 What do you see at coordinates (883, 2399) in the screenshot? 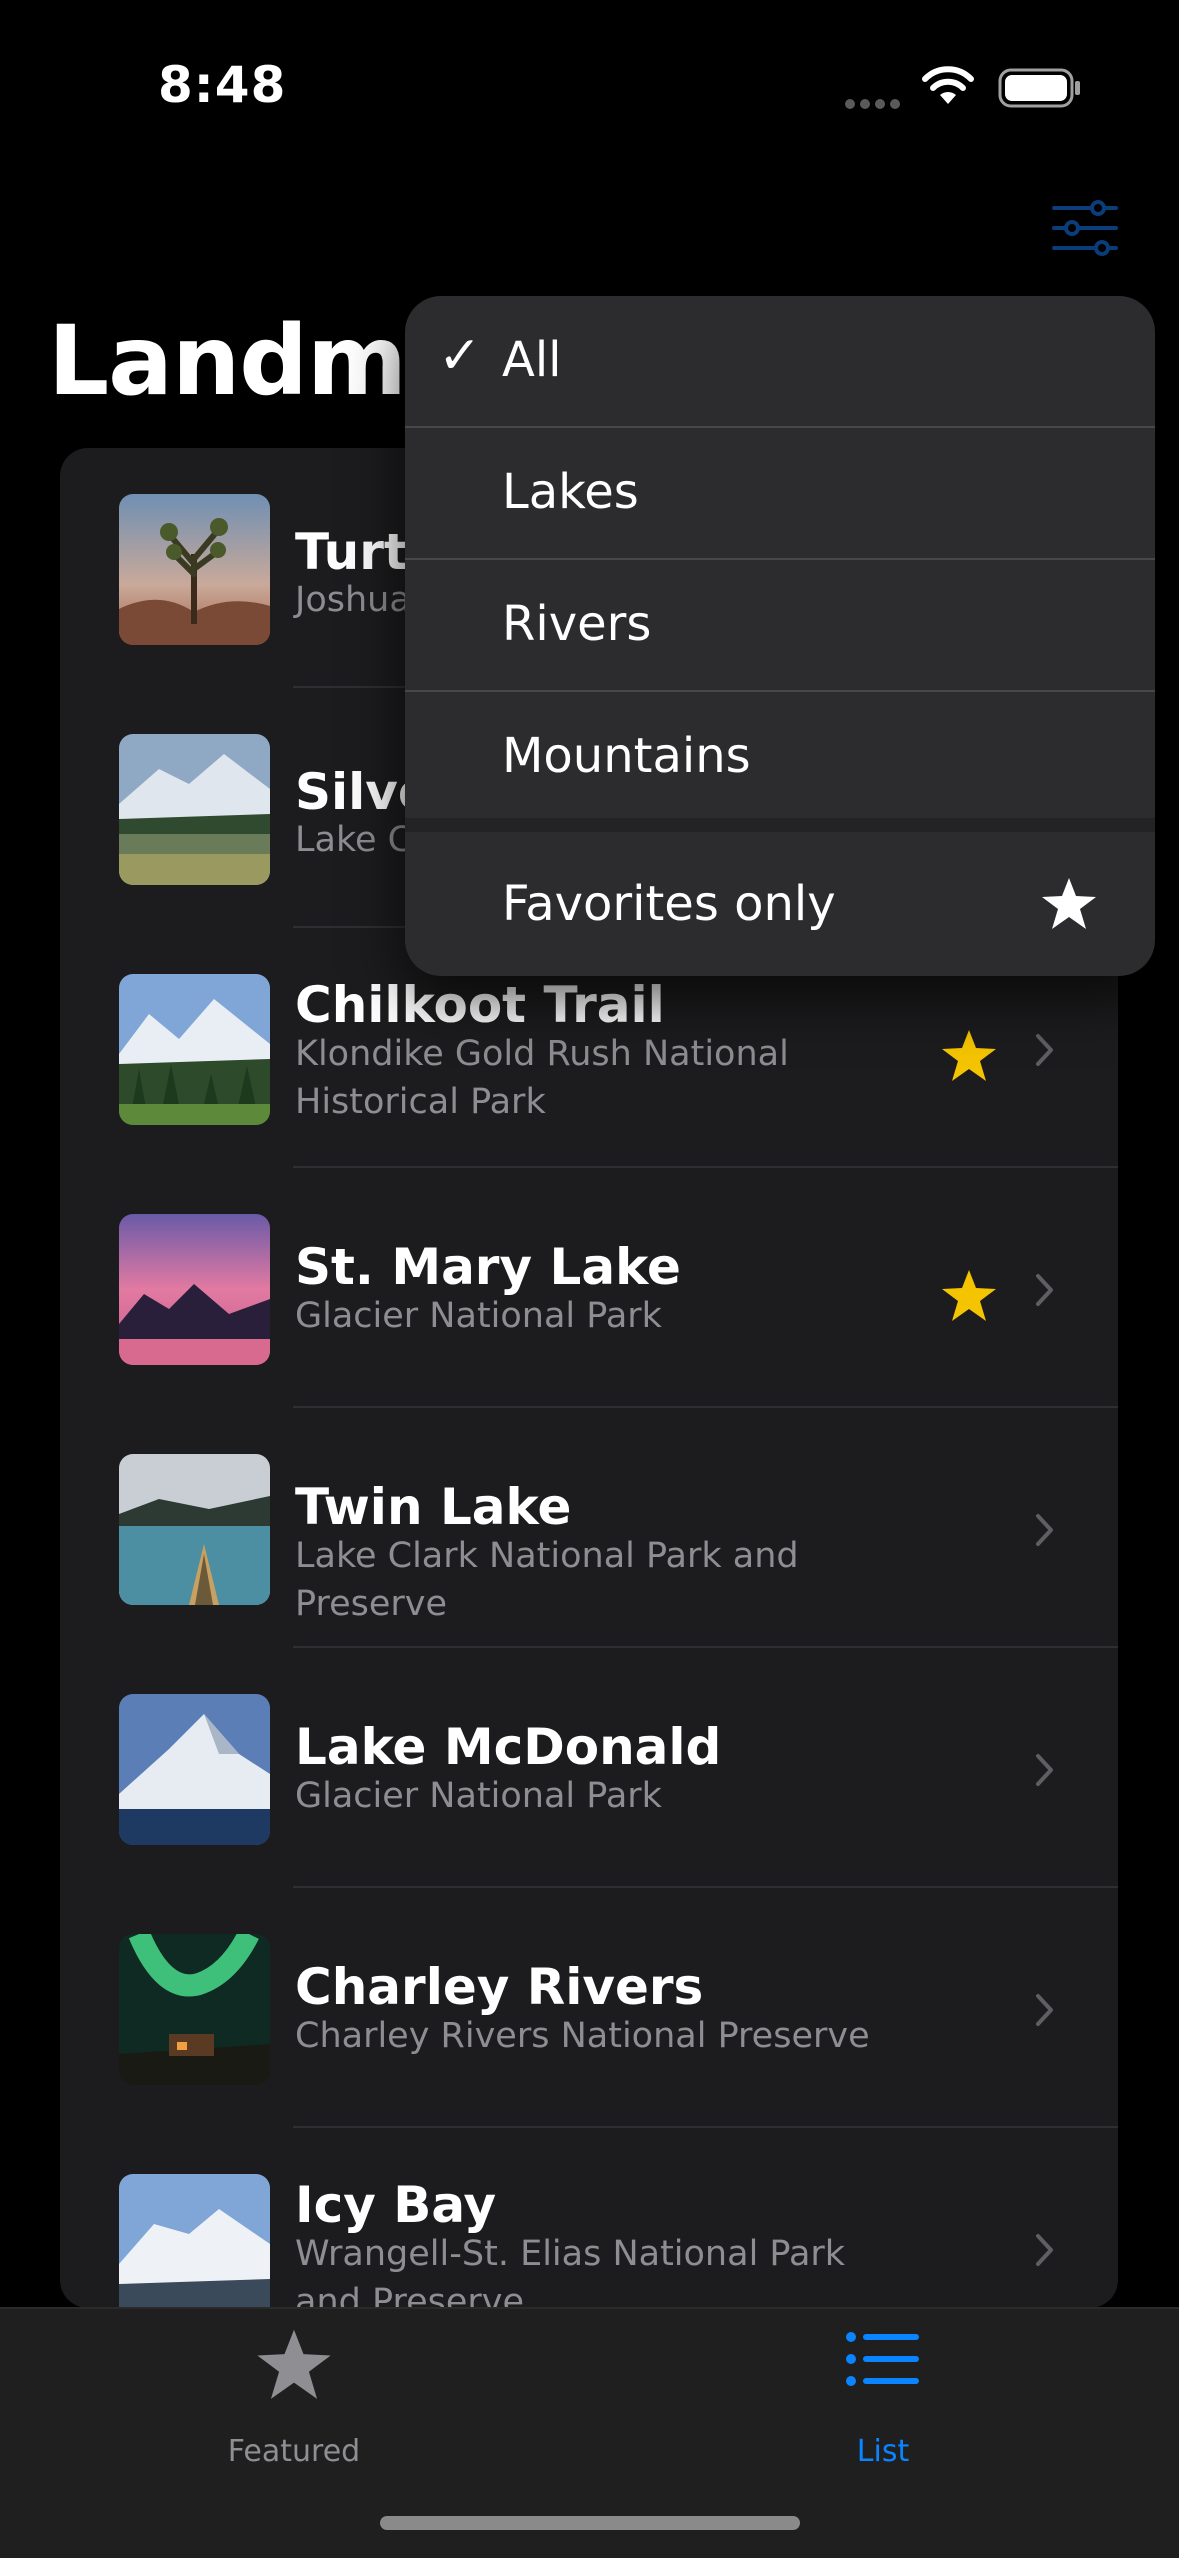
I see `tab-list: List` at bounding box center [883, 2399].